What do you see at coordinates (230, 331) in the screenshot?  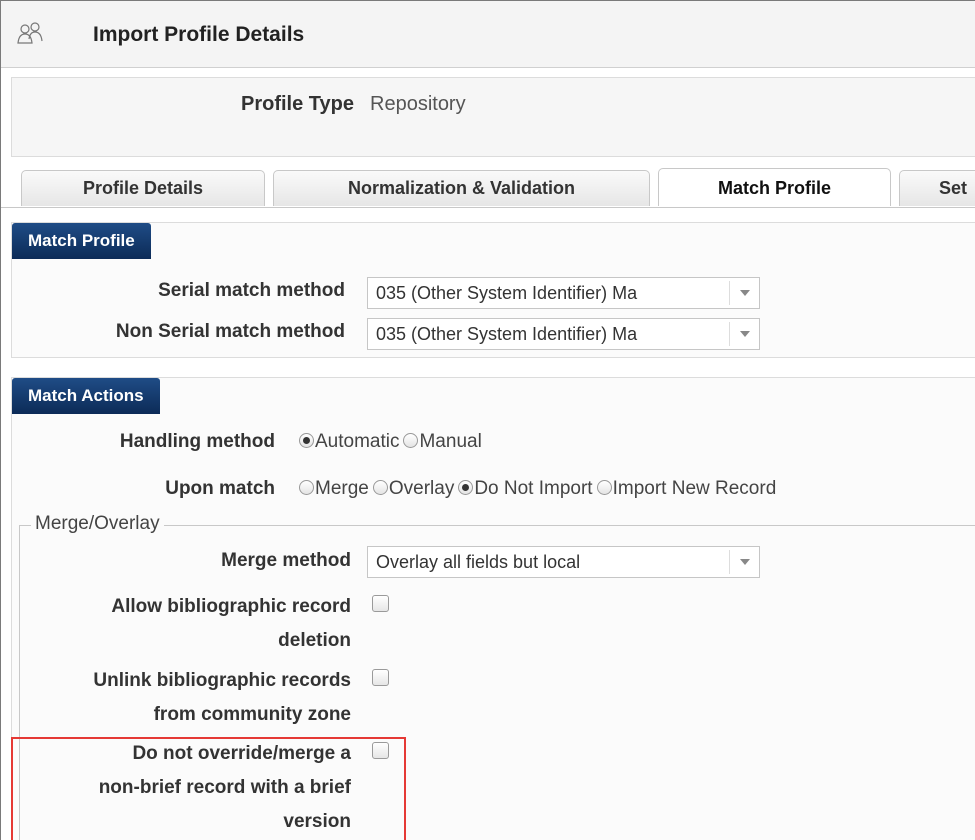 I see `non-serial-match-label: Non Serial match method` at bounding box center [230, 331].